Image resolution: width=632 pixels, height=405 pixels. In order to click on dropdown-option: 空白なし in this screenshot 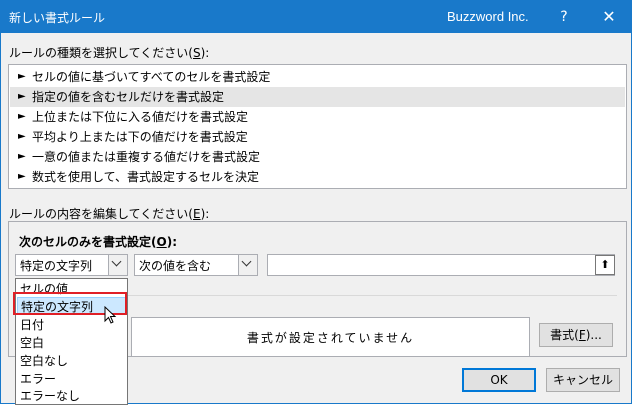, I will do `click(71, 361)`.